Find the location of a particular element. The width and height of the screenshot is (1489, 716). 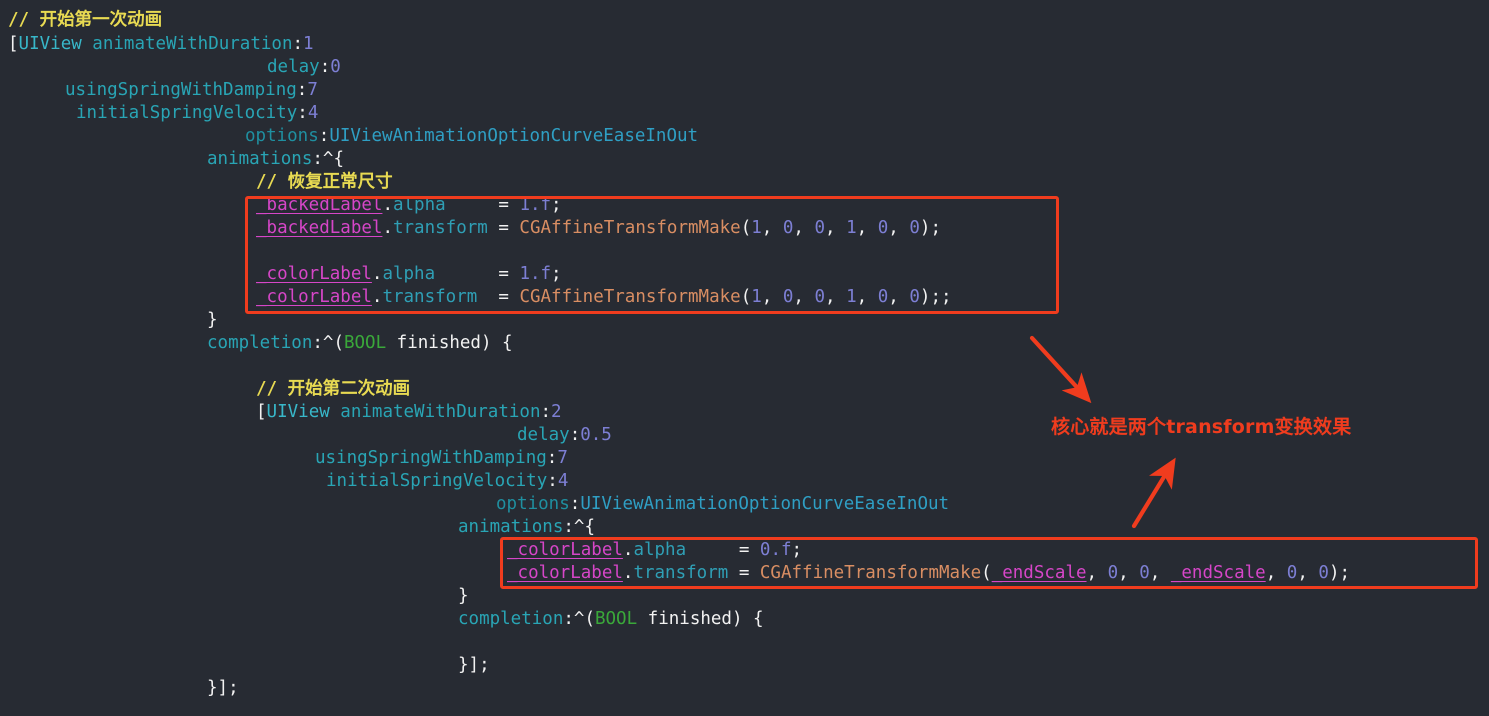

code-line-24: _colorLabel.alpha = 0.f; is located at coordinates (654, 550).